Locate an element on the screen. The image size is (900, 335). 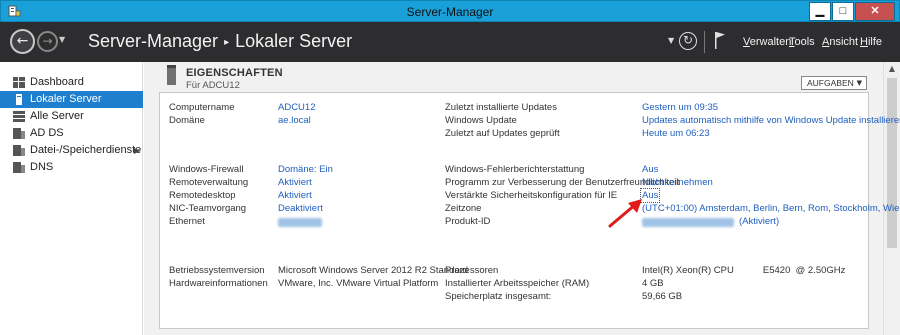
title-bar: Server-Manager ▁ □ ✕ is located at coordinates (450, 11).